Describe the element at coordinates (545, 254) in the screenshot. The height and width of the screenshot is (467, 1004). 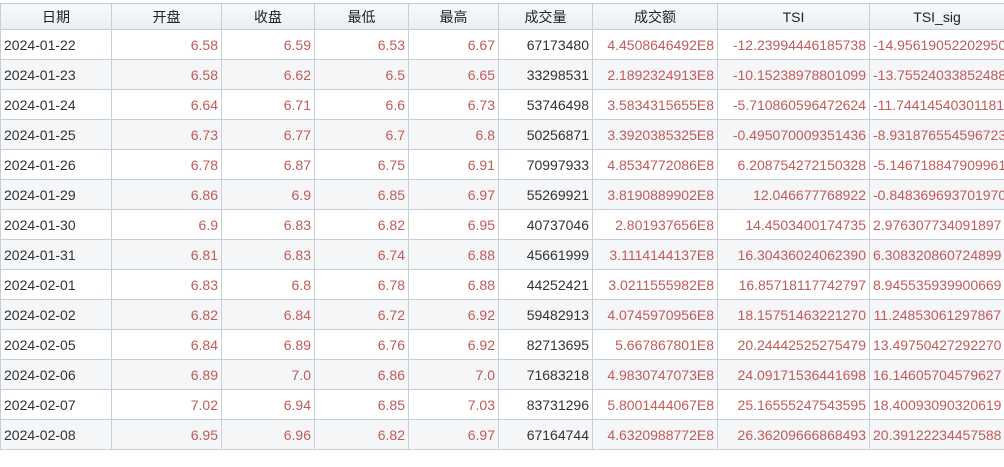
I see `cell-volume: 45661999` at that location.